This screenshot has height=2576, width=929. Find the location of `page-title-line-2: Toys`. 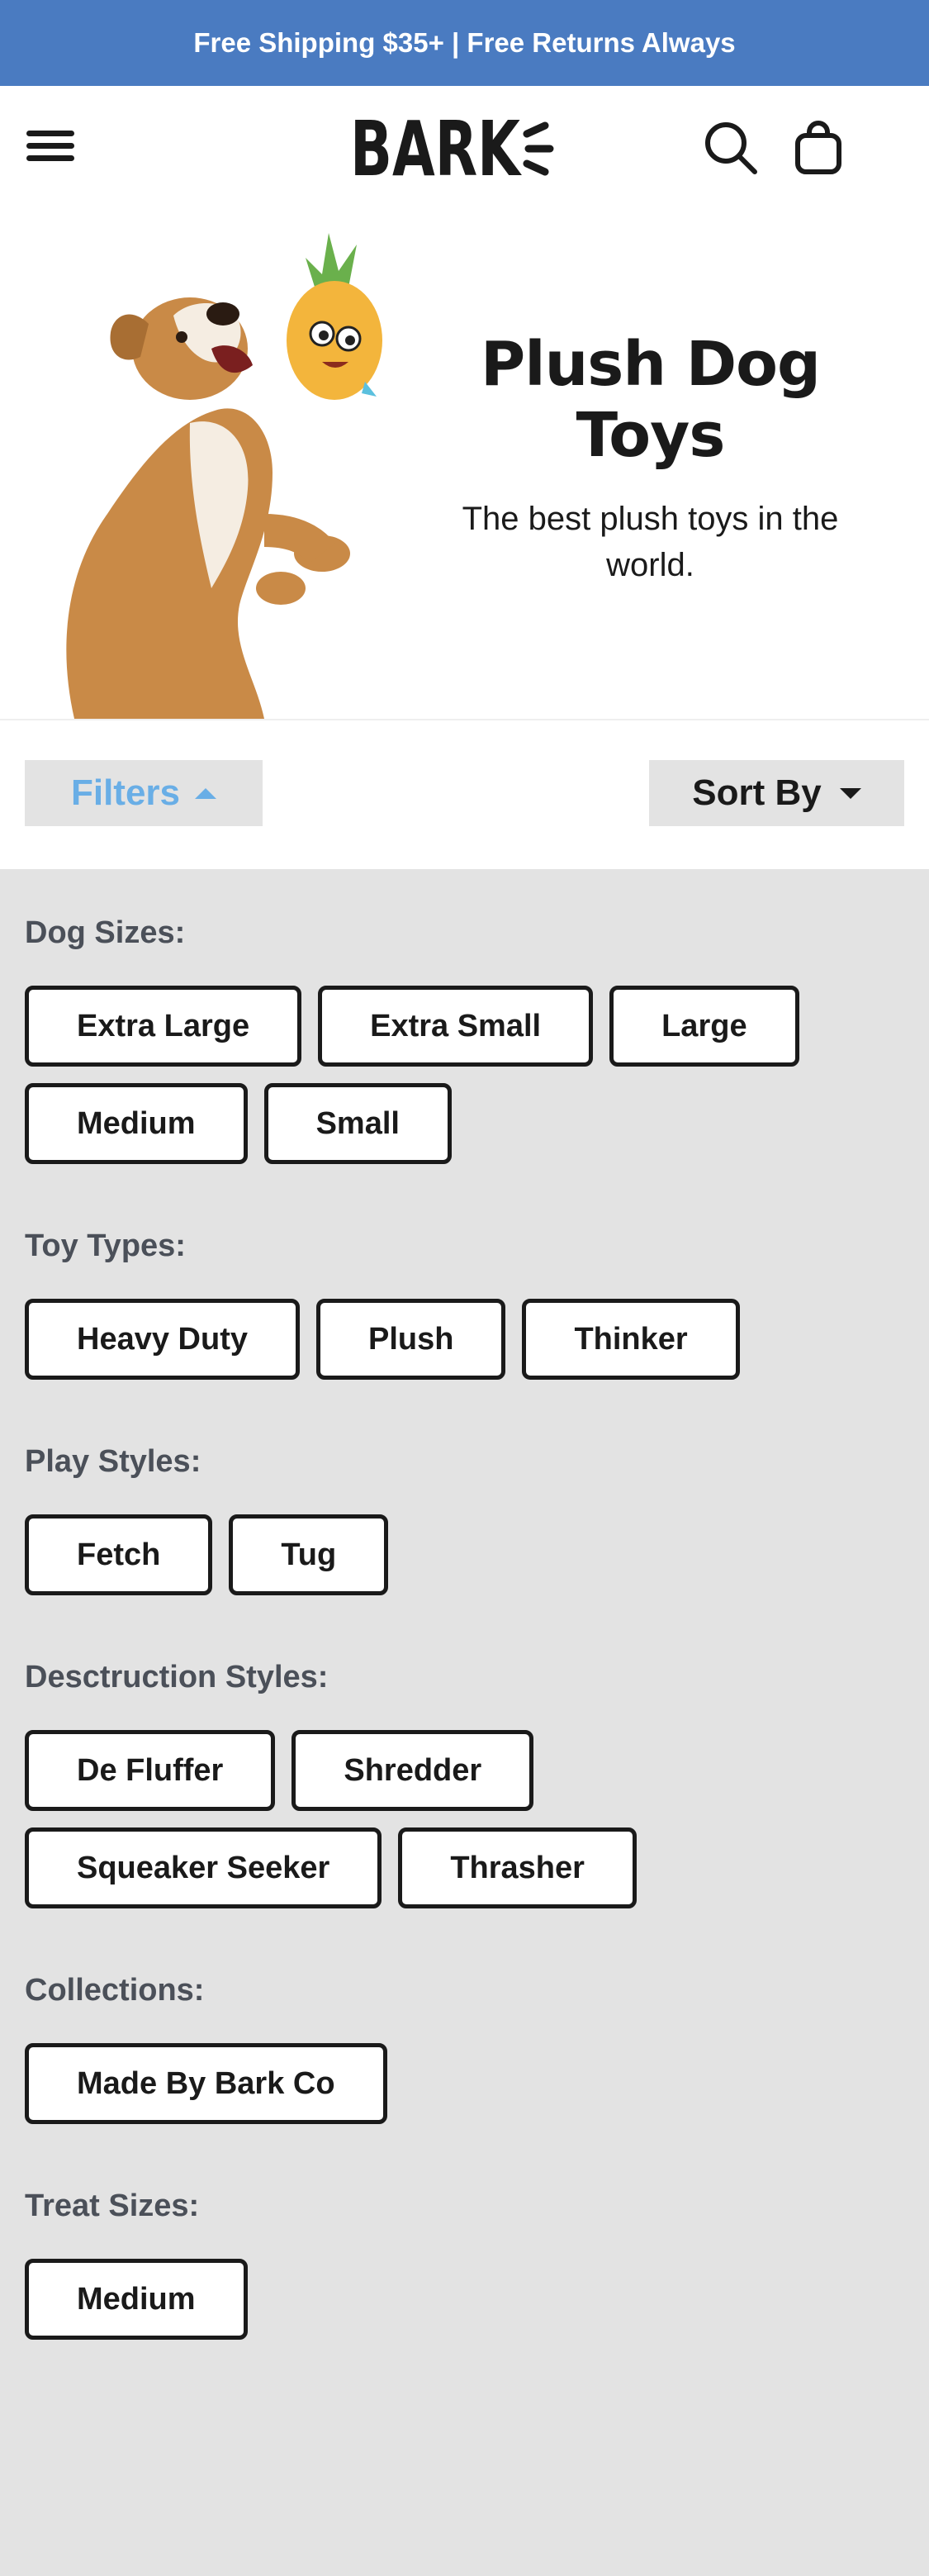

page-title-line-2: Toys is located at coordinates (651, 435).